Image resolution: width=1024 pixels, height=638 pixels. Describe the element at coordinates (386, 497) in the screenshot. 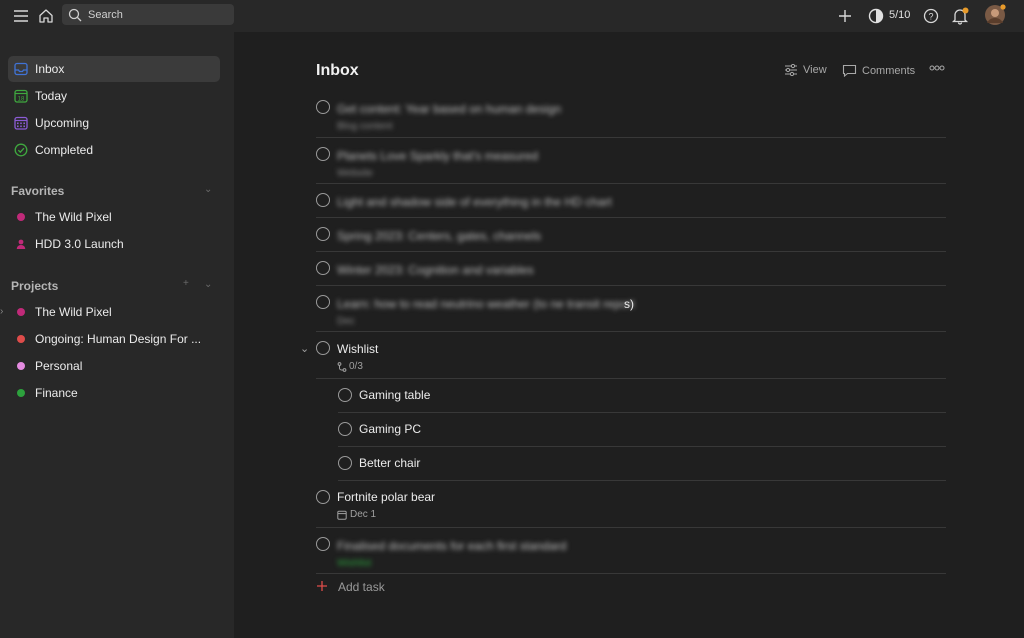

I see `task-title: Fortnite polar bear` at that location.